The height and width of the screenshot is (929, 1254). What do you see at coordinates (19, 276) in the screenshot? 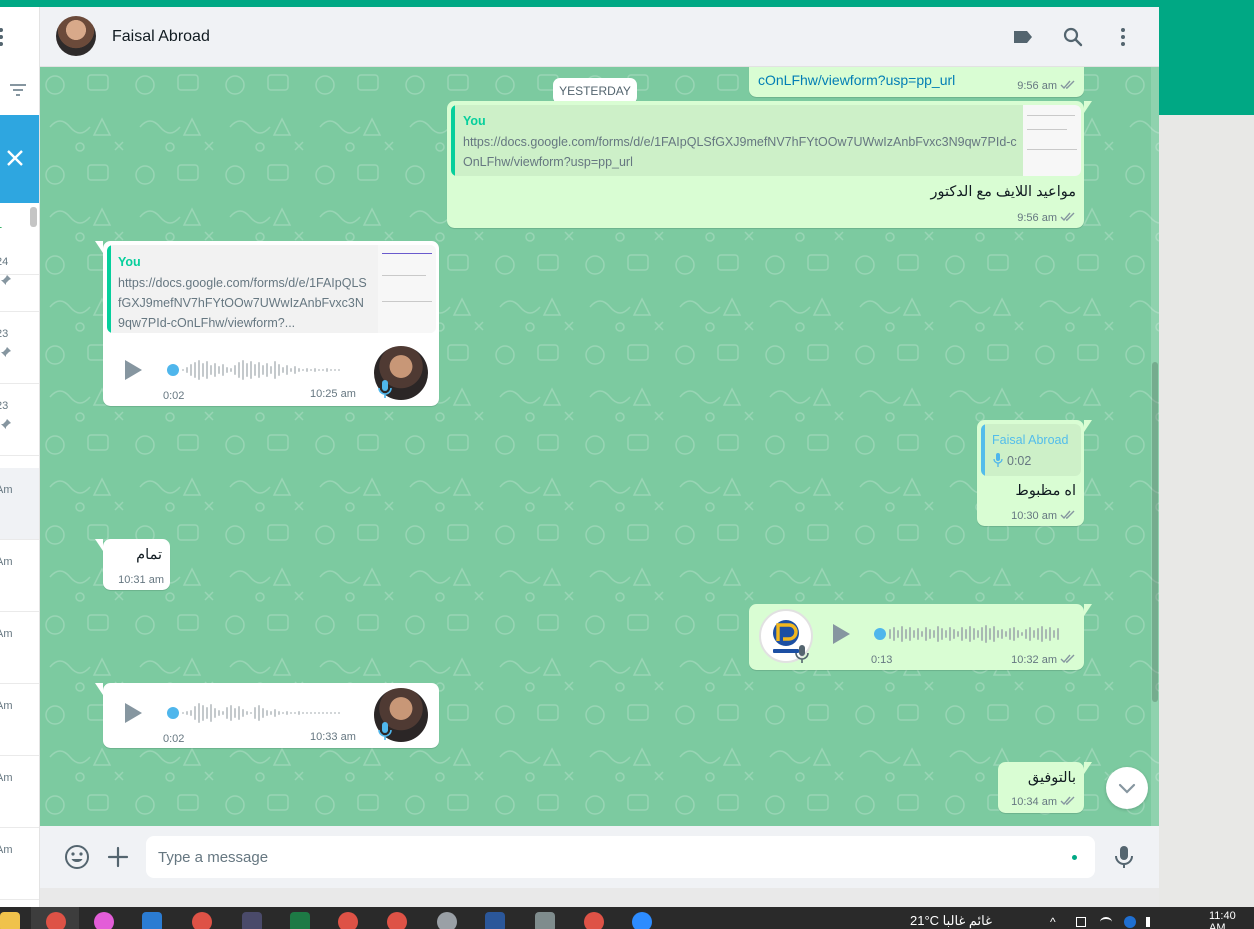
I see `chat-list-item: 24` at bounding box center [19, 276].